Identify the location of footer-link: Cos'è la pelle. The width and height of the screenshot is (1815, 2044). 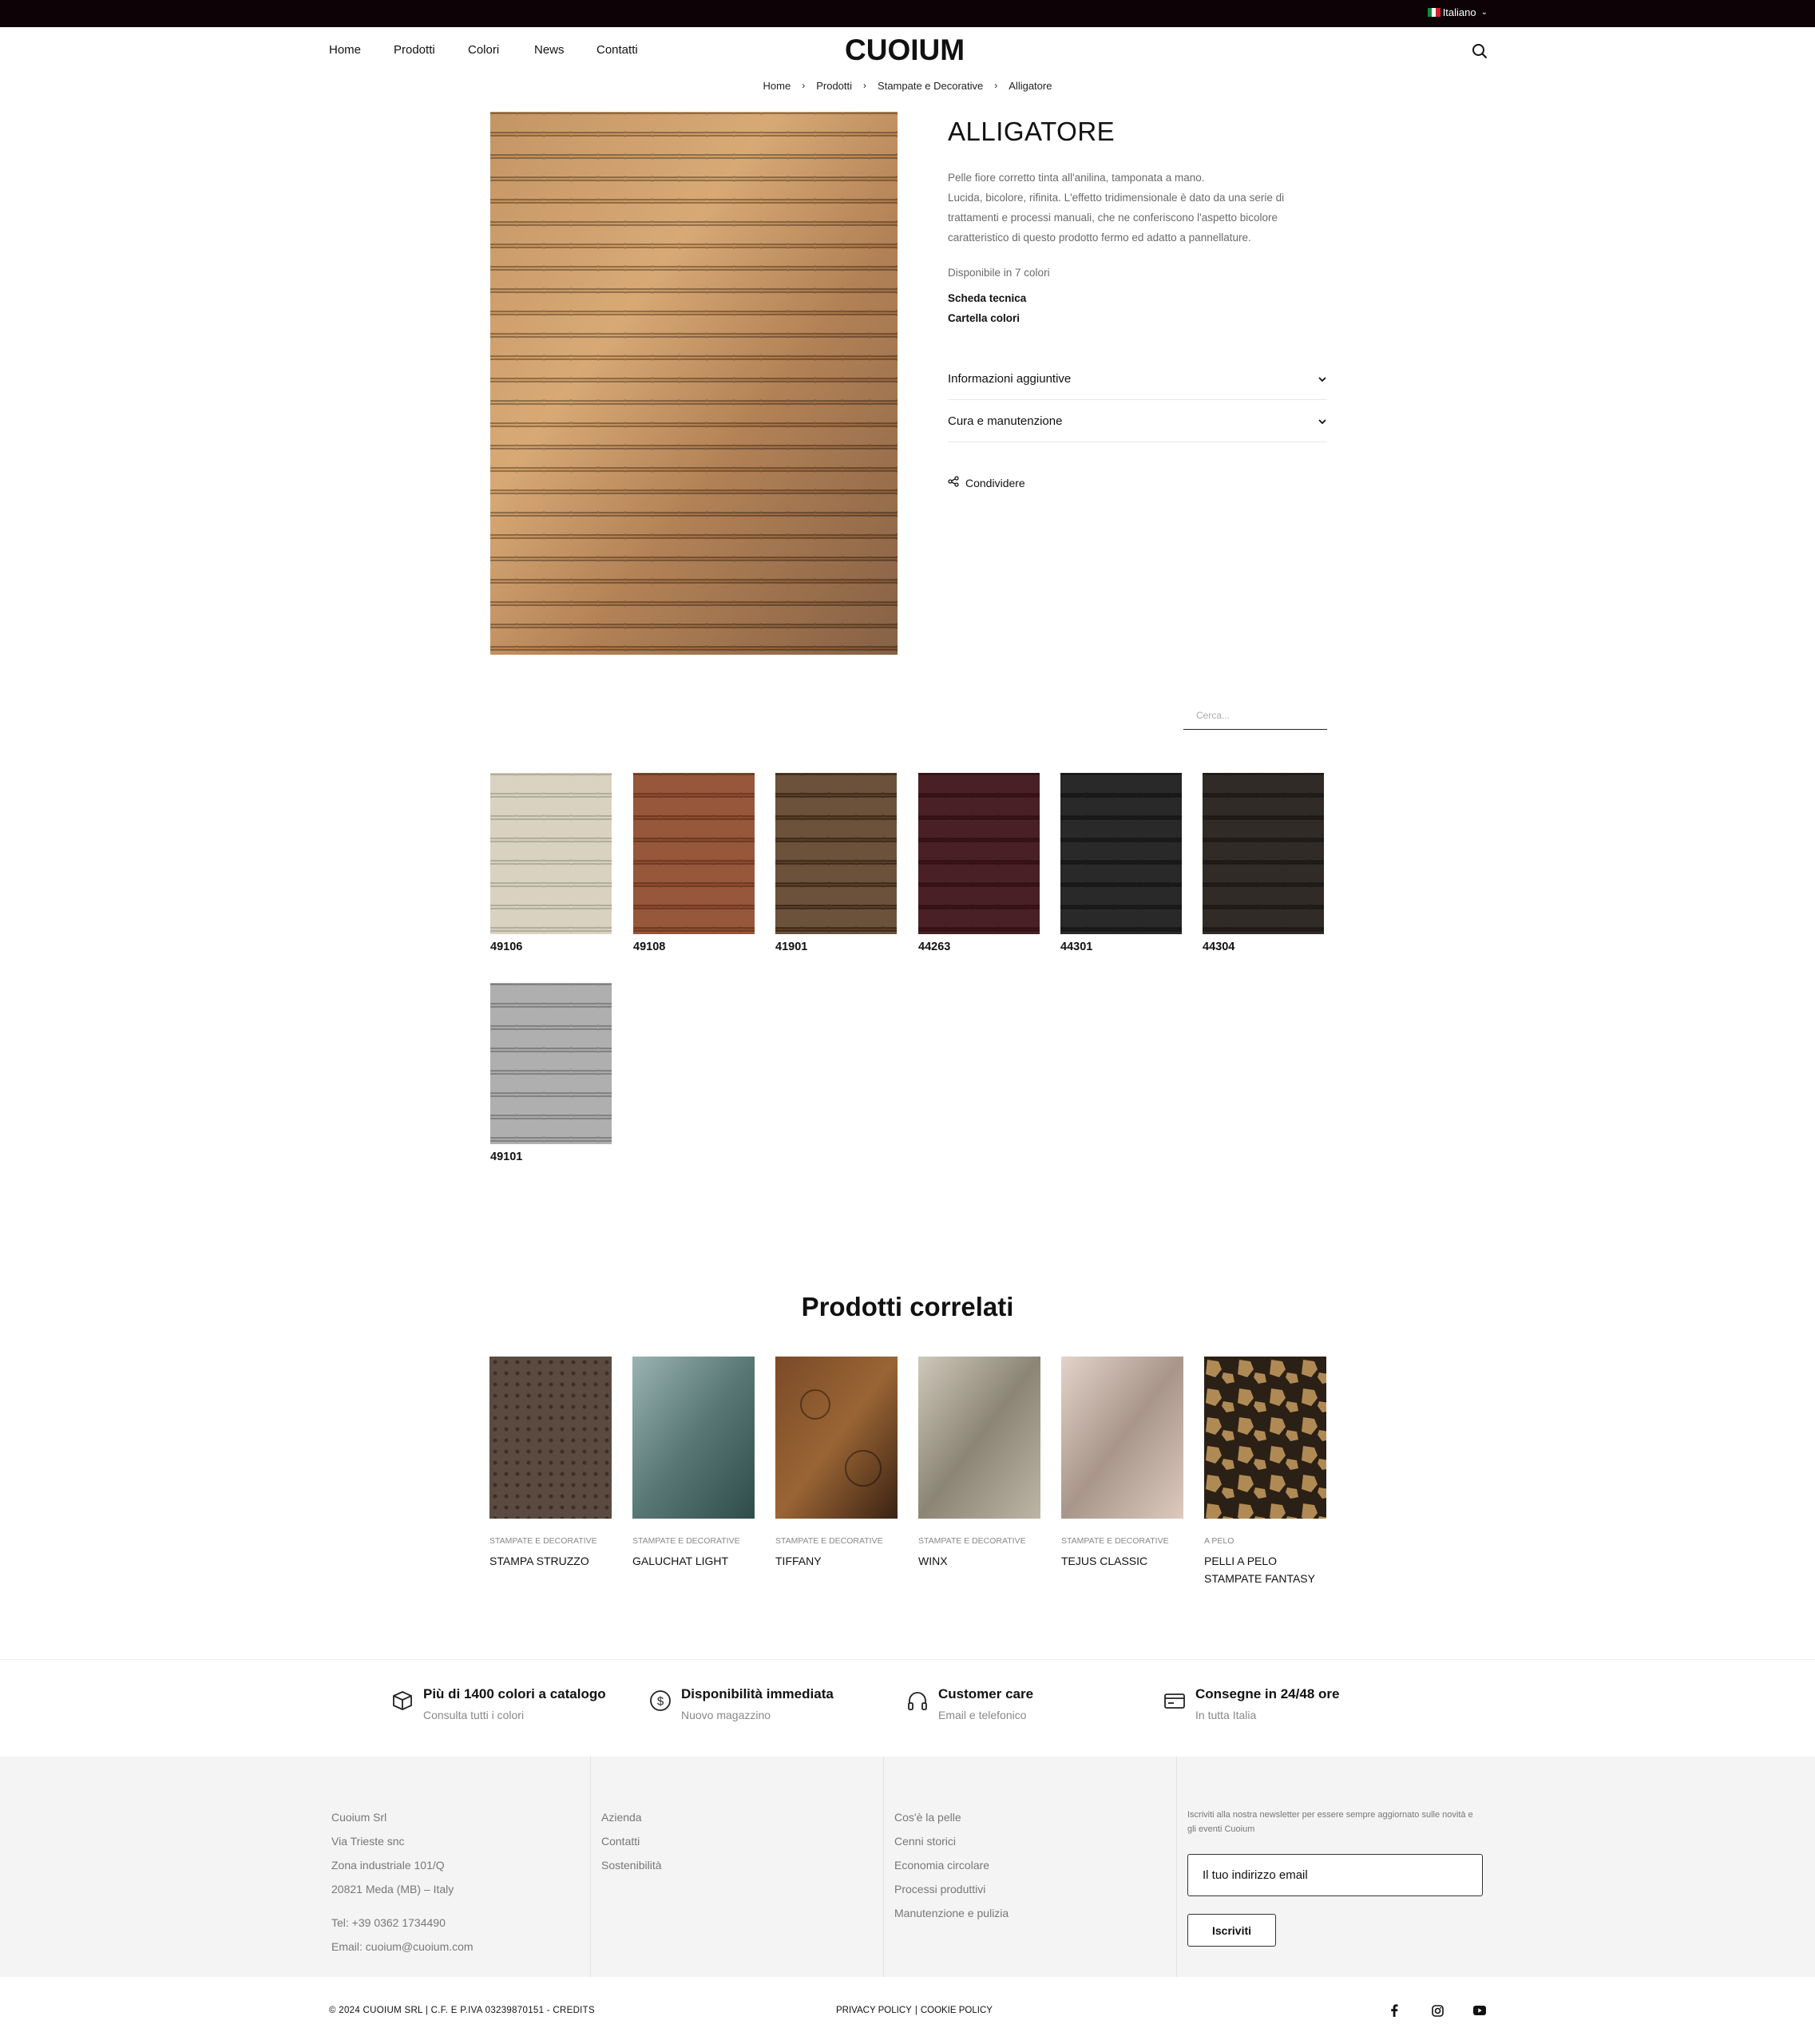
(951, 1817).